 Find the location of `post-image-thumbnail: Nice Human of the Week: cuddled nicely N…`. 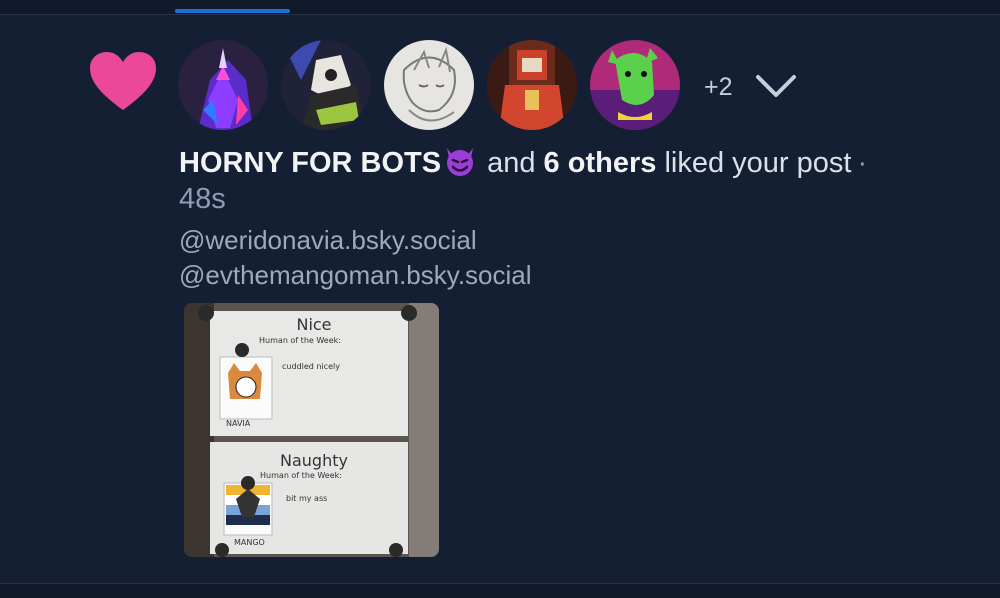

post-image-thumbnail: Nice Human of the Week: cuddled nicely N… is located at coordinates (311, 430).